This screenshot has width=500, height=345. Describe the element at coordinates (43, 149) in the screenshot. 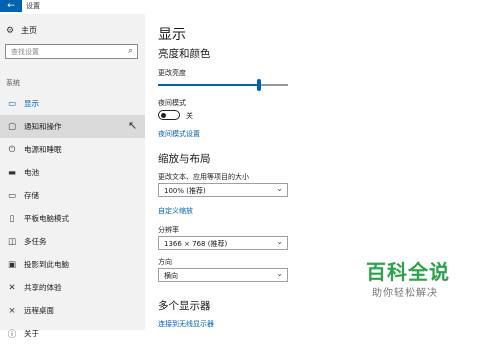

I see `sidebar-item-label: 电源和睡眠` at that location.